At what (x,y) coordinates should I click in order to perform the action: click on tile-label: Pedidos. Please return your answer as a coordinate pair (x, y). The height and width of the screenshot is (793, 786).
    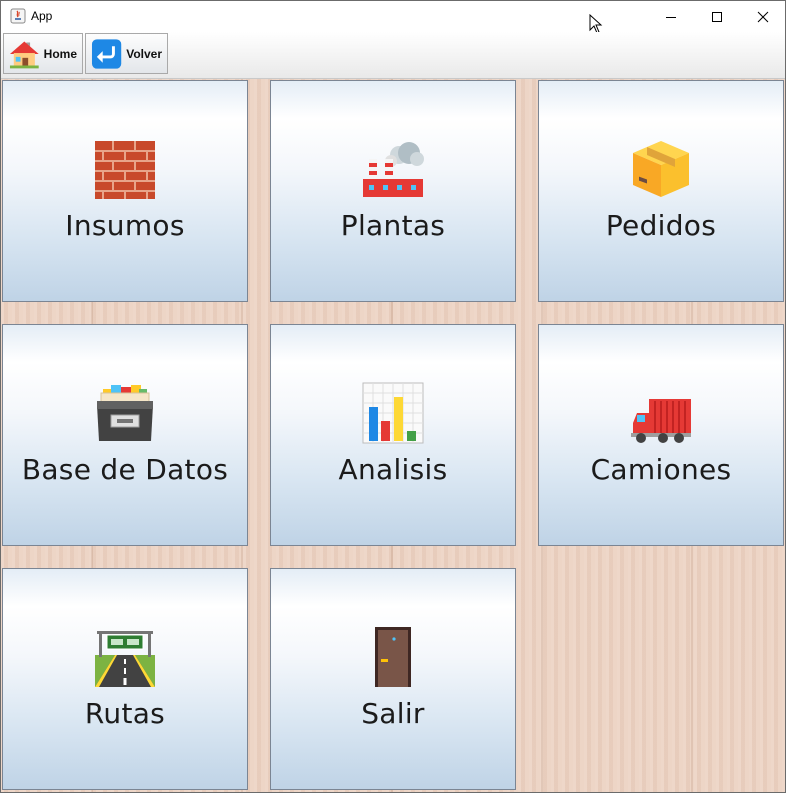
    Looking at the image, I should click on (661, 225).